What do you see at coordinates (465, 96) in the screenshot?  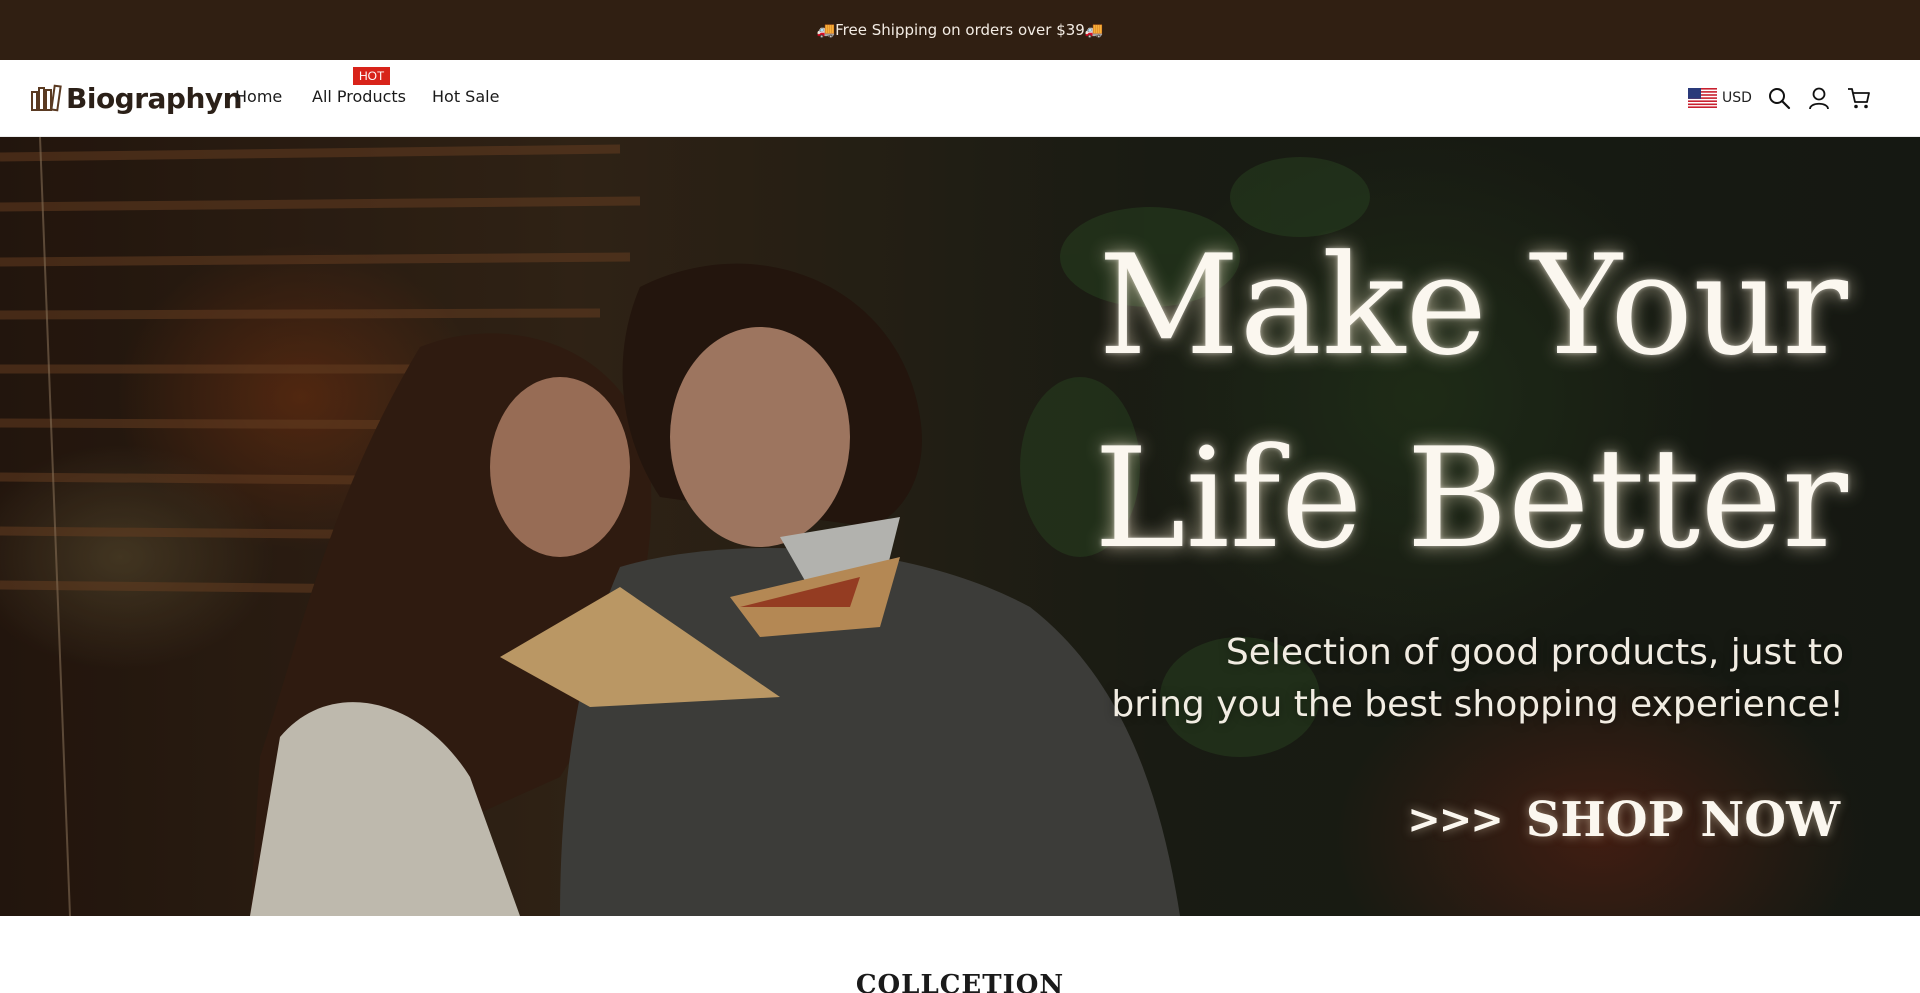 I see `nav-hot-sale: Hot Sale` at bounding box center [465, 96].